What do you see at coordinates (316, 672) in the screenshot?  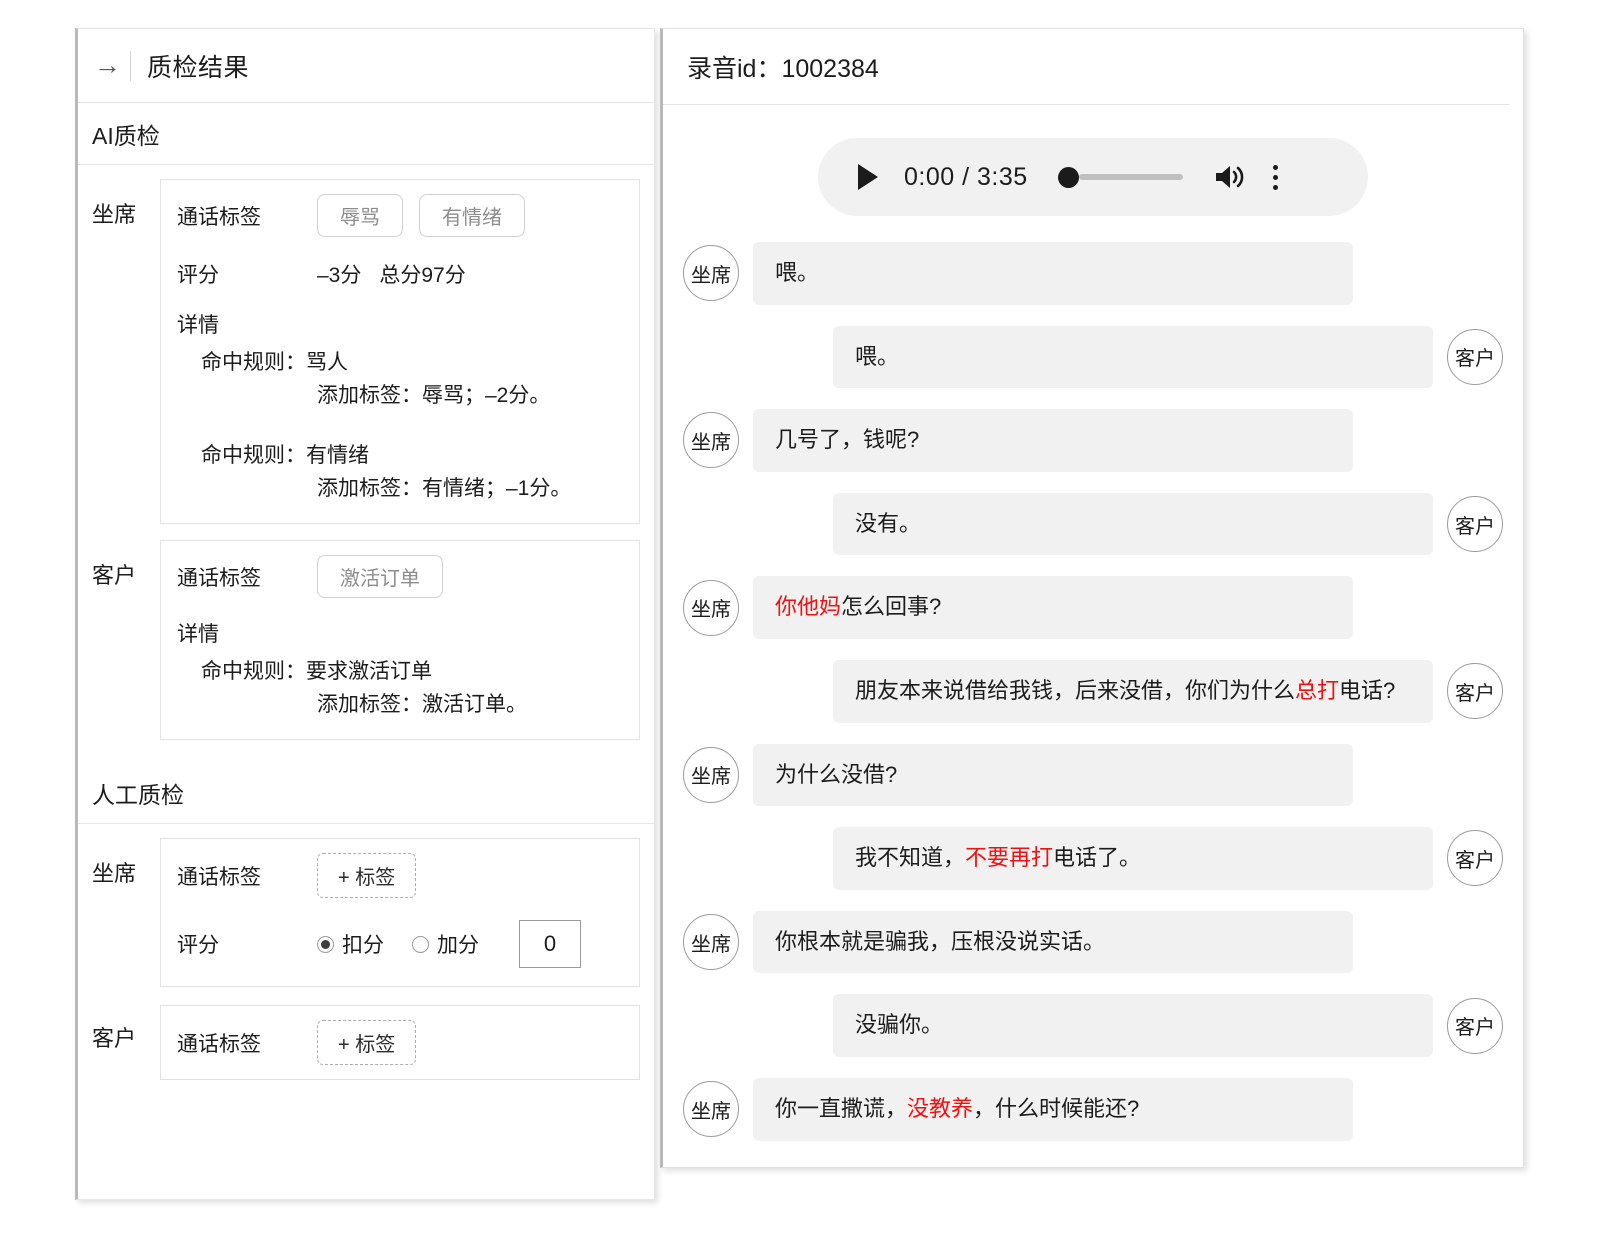 I see `ai-customer-rule-0-name: 命中规则：要求激活订单` at bounding box center [316, 672].